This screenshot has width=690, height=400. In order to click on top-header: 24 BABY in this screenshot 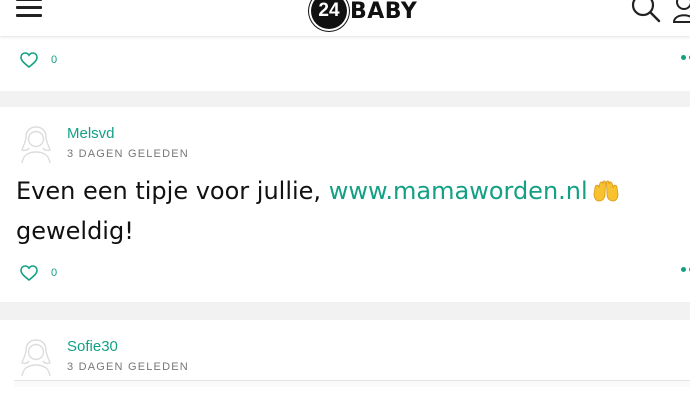, I will do `click(345, 18)`.